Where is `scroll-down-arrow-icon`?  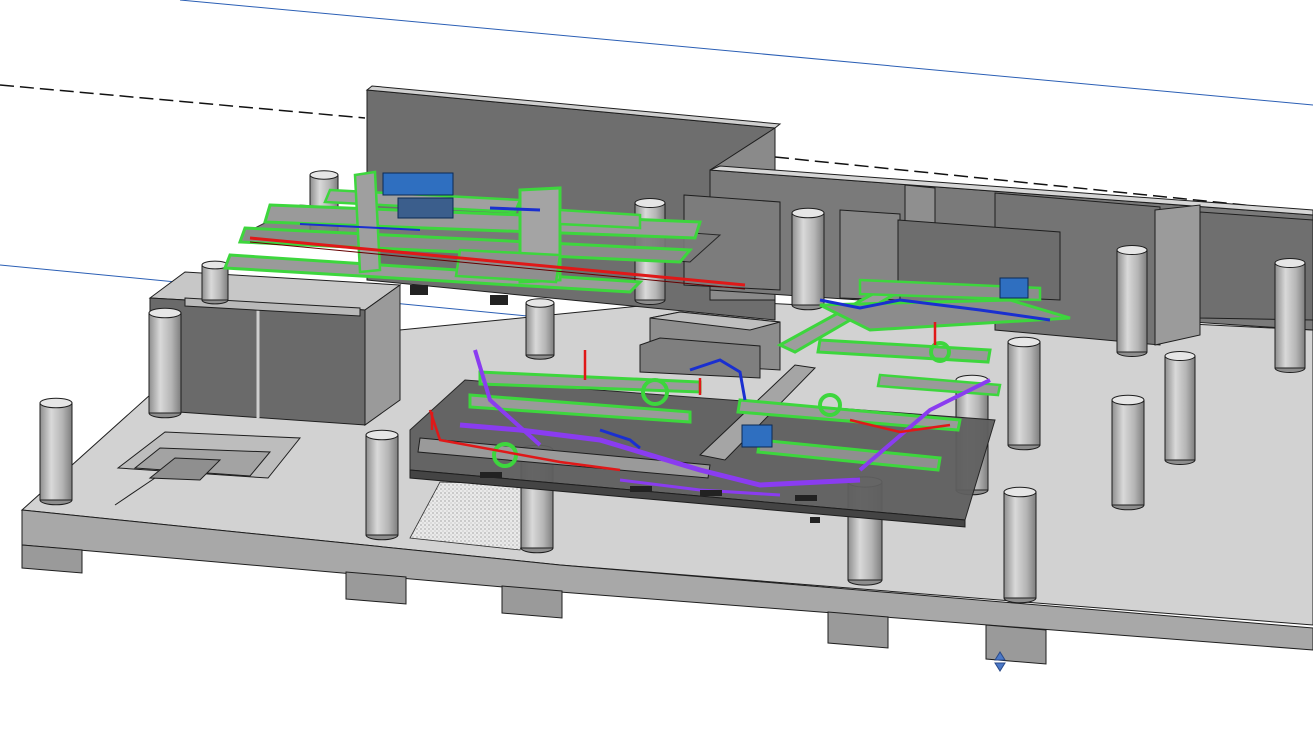
scroll-down-arrow-icon is located at coordinates (1000, 667).